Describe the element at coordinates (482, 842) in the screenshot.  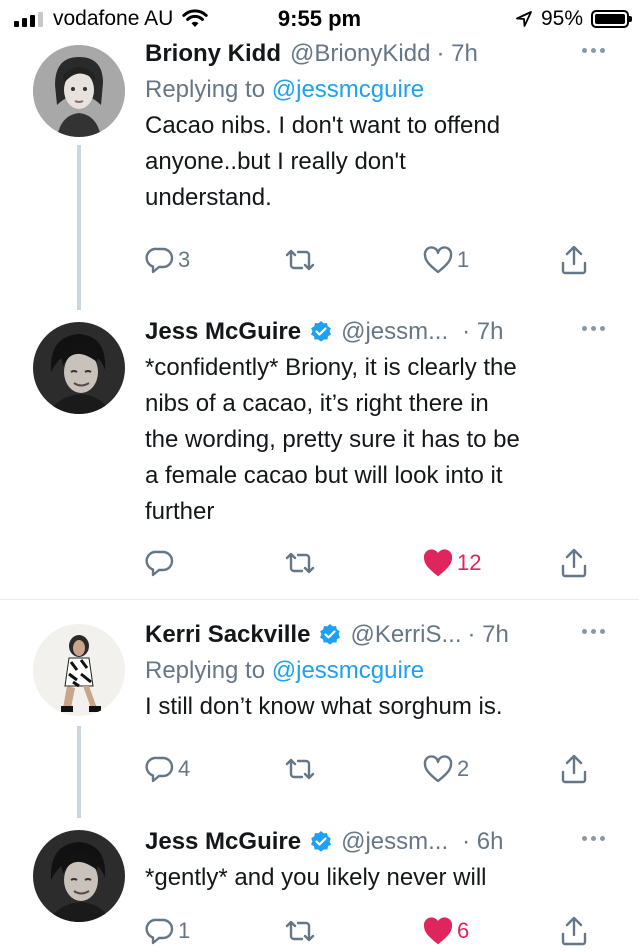
I see `timestamp: · 6h` at that location.